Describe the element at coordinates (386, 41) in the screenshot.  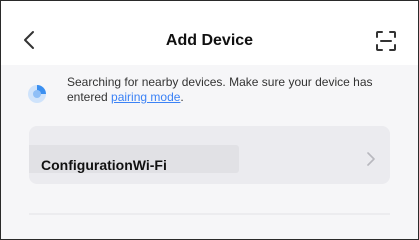
I see `scan-icon` at that location.